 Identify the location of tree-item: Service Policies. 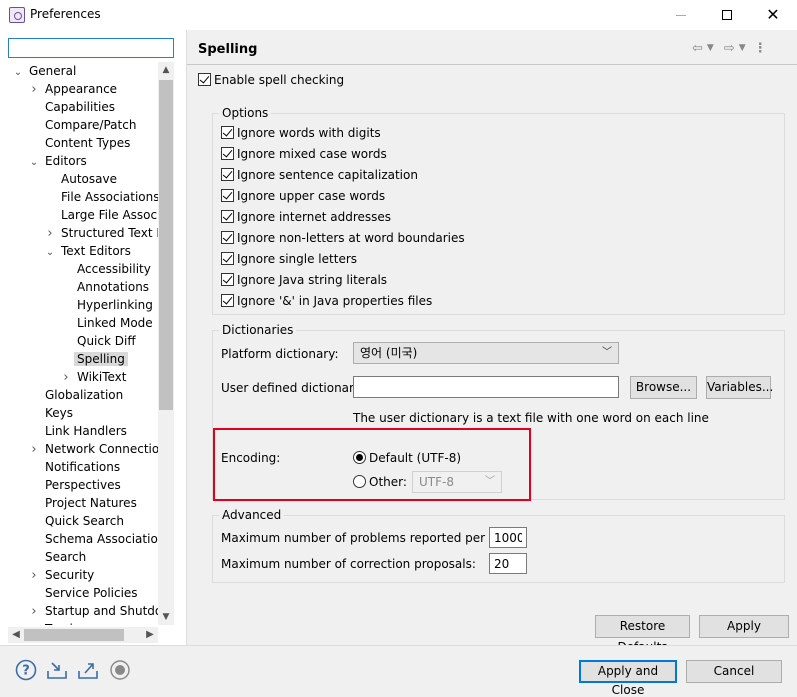
(84, 593).